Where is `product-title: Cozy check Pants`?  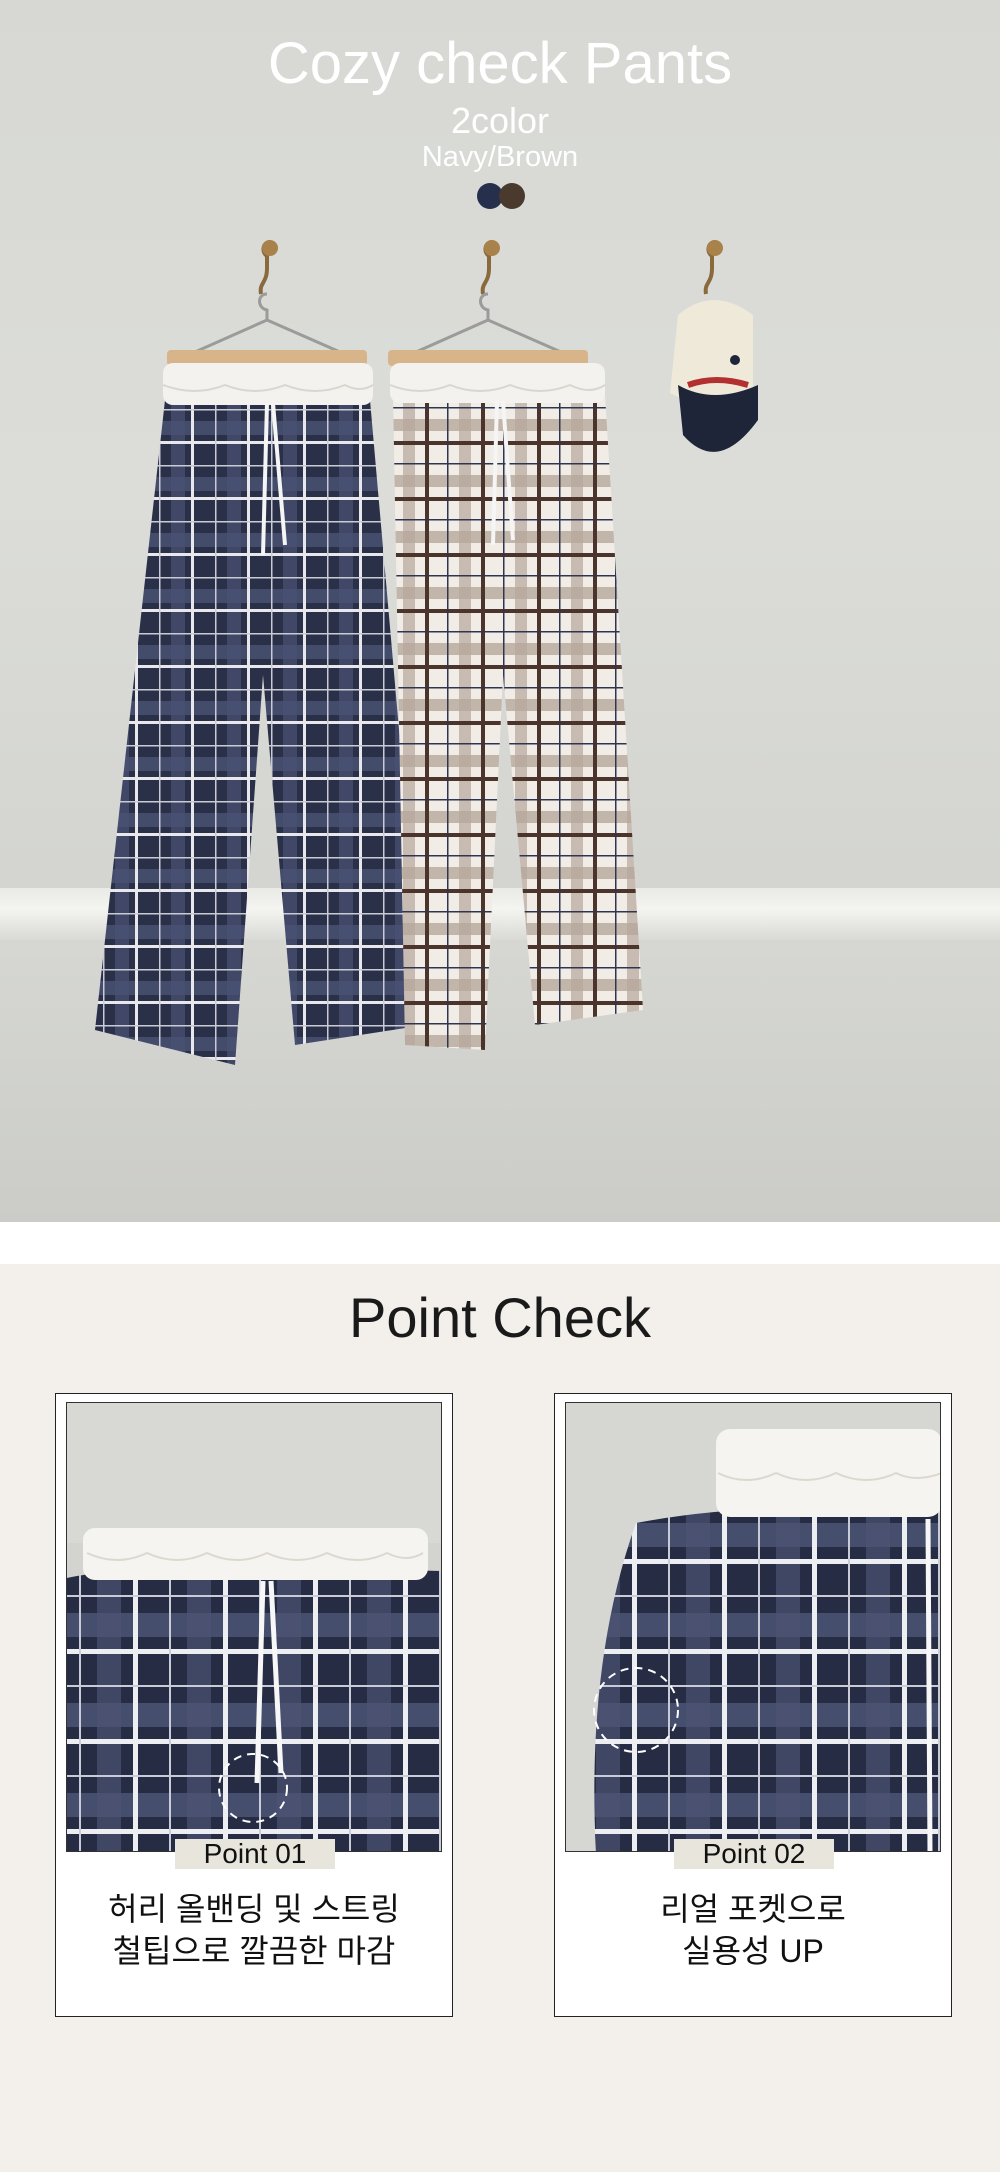 product-title: Cozy check Pants is located at coordinates (500, 63).